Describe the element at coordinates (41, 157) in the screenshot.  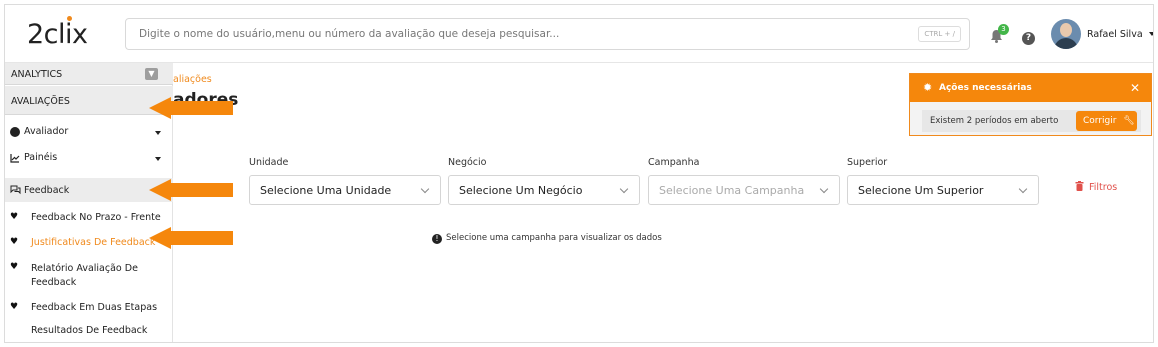
I see `sidebar-item-label: Painéis` at that location.